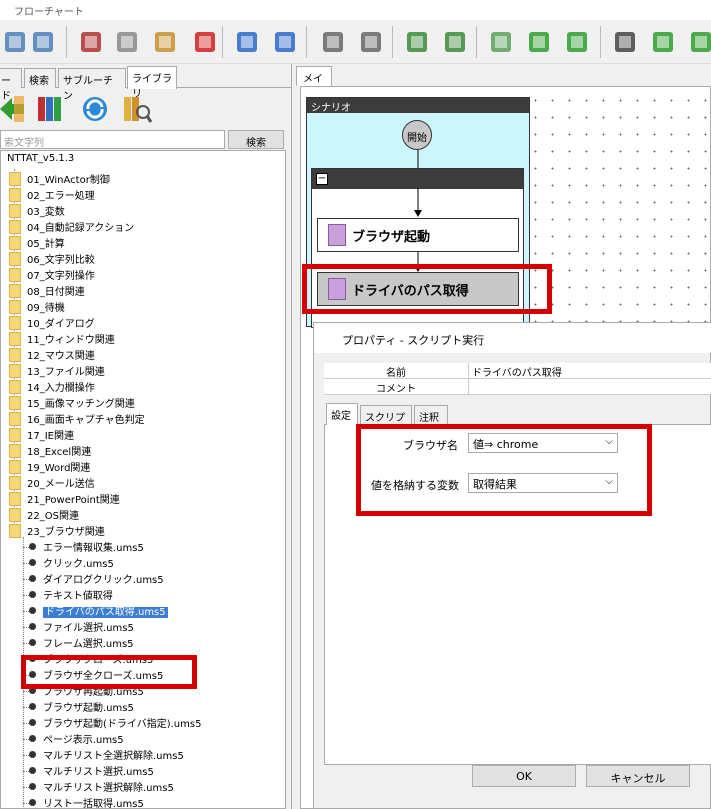 The width and height of the screenshot is (711, 809). What do you see at coordinates (83, 801) in the screenshot?
I see `tree-item: リスト一括取得.ums5` at bounding box center [83, 801].